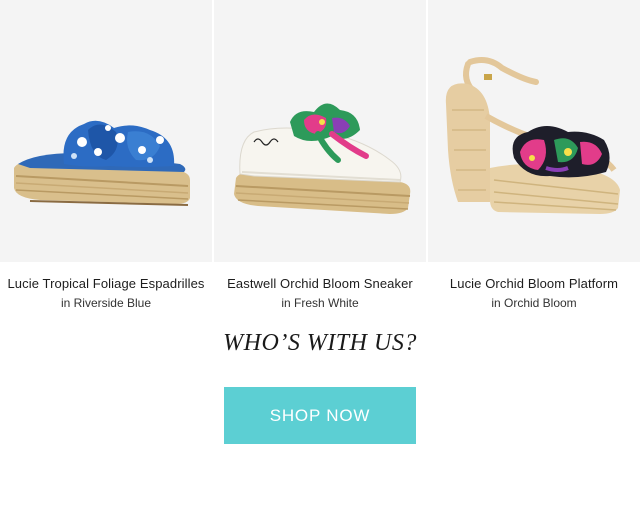 This screenshot has height=508, width=640. Describe the element at coordinates (320, 415) in the screenshot. I see `shop-now-button: SHOP NOW` at that location.